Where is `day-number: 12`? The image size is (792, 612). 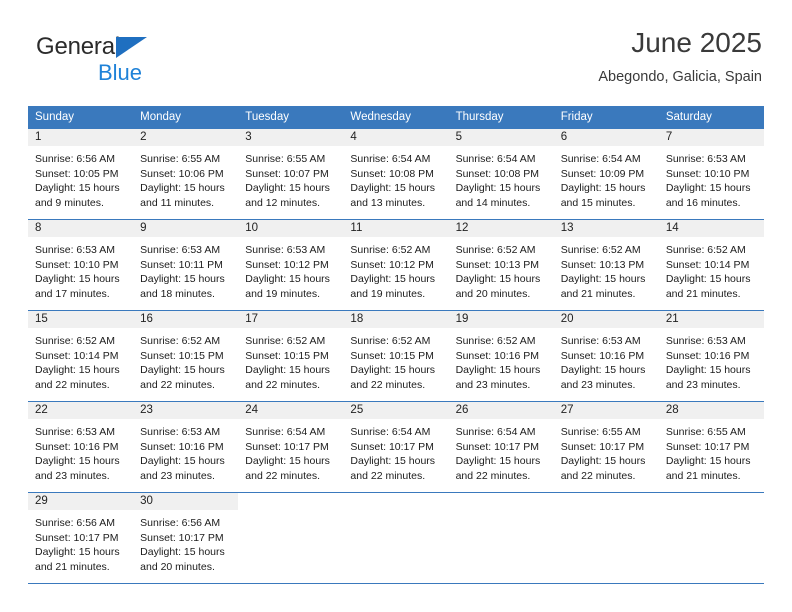
day-number: 12 is located at coordinates (501, 228).